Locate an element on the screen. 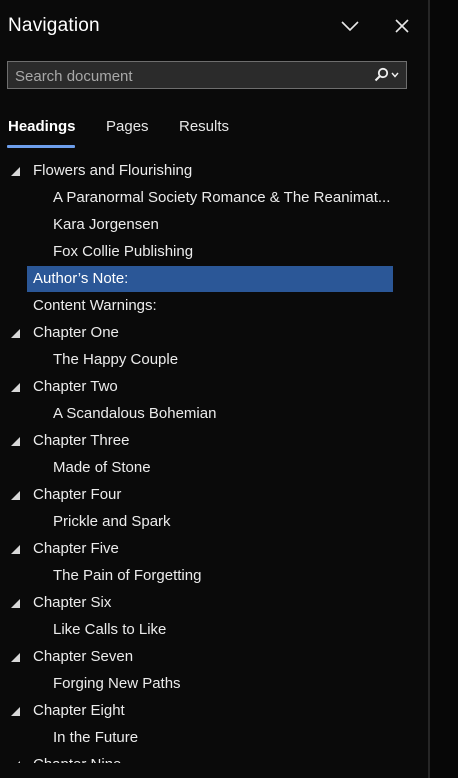  heading-label: In the Future is located at coordinates (96, 737).